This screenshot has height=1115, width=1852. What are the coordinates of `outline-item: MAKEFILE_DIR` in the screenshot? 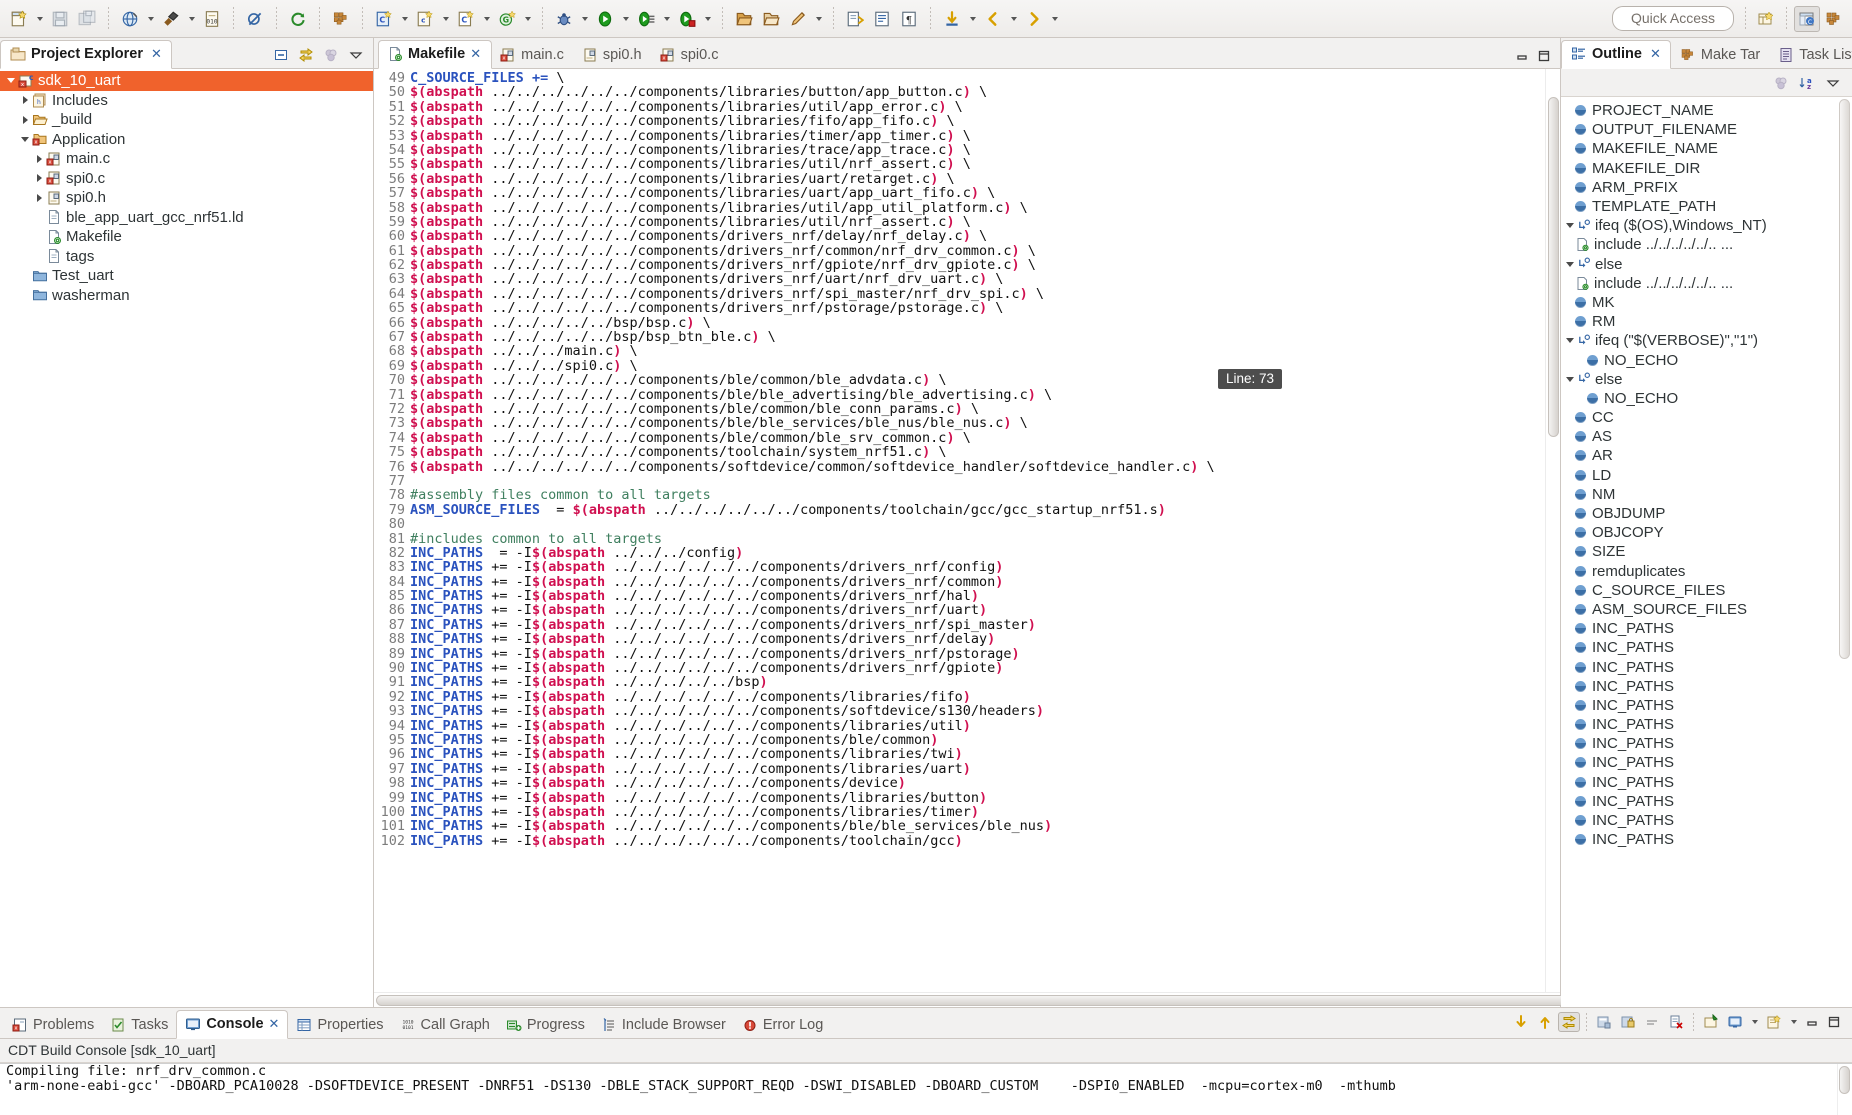 It's located at (1706, 168).